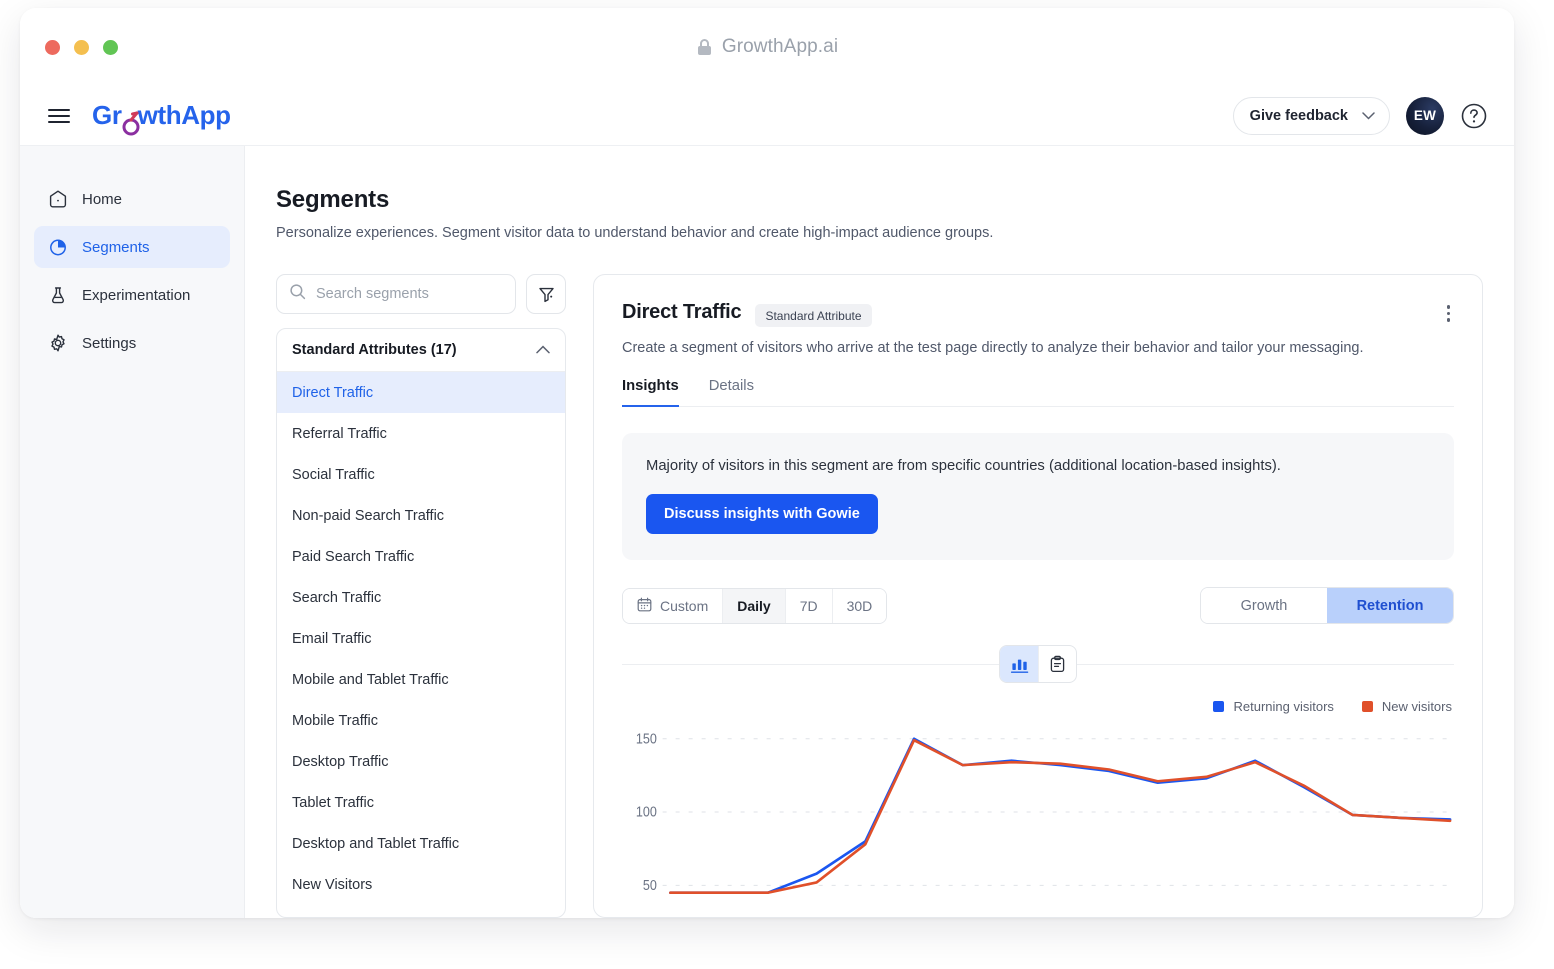 This screenshot has width=1554, height=969. I want to click on list-item: Search Traffic, so click(421, 597).